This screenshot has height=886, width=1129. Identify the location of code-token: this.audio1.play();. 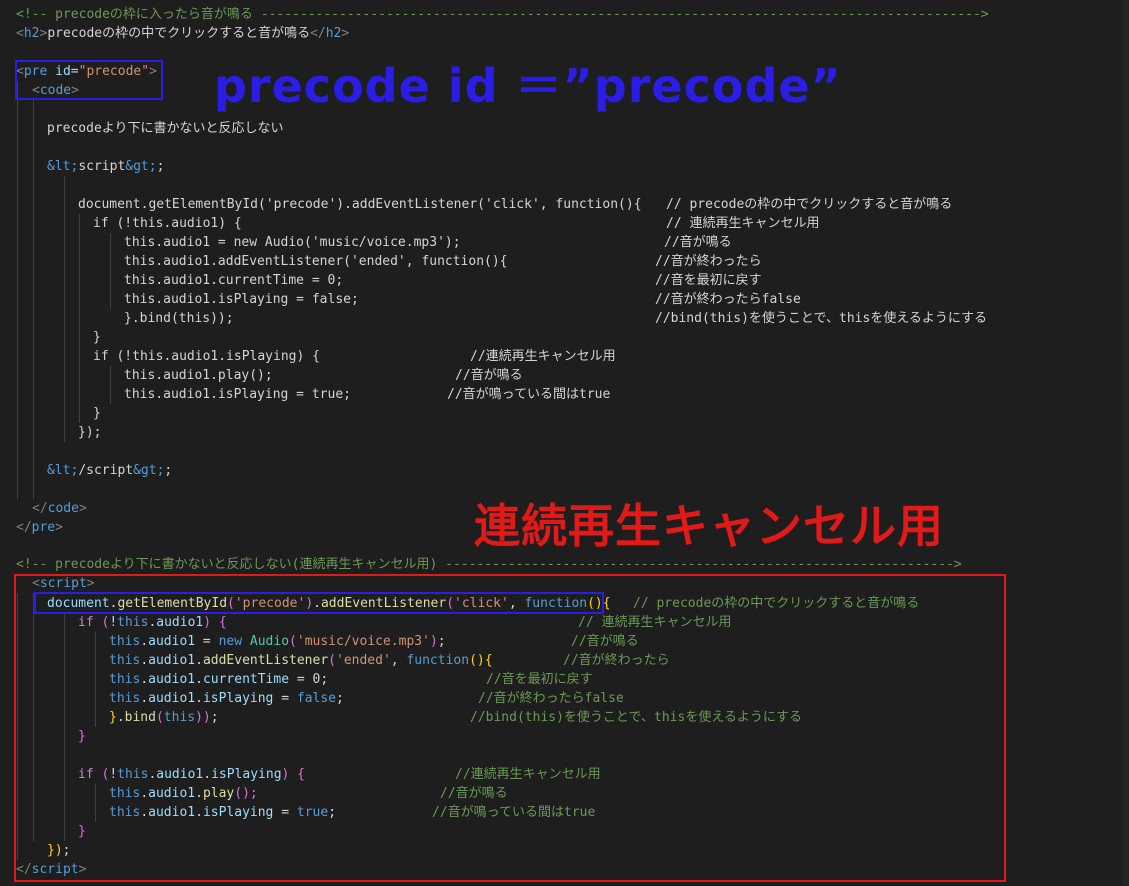
(198, 375).